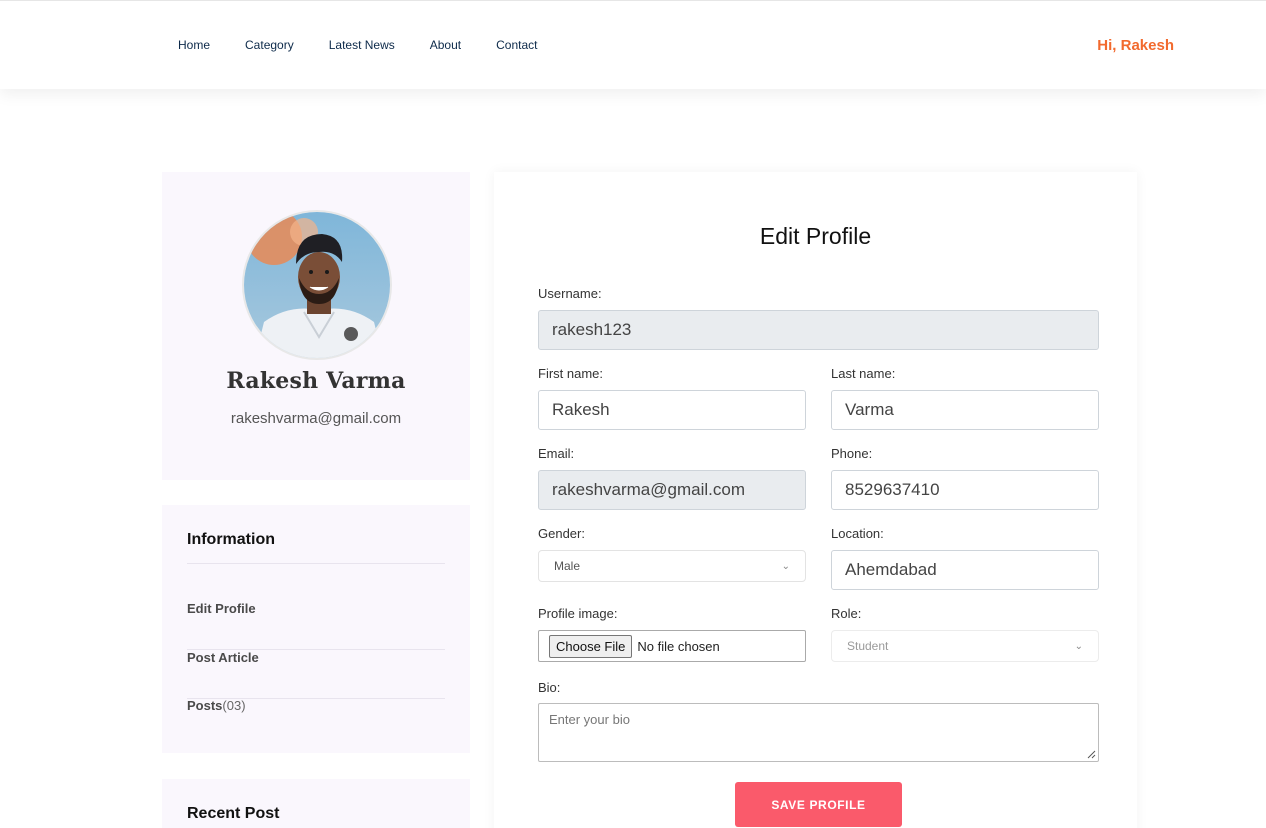 This screenshot has height=828, width=1266. What do you see at coordinates (316, 381) in the screenshot?
I see `profile-name: Rakesh Varma` at bounding box center [316, 381].